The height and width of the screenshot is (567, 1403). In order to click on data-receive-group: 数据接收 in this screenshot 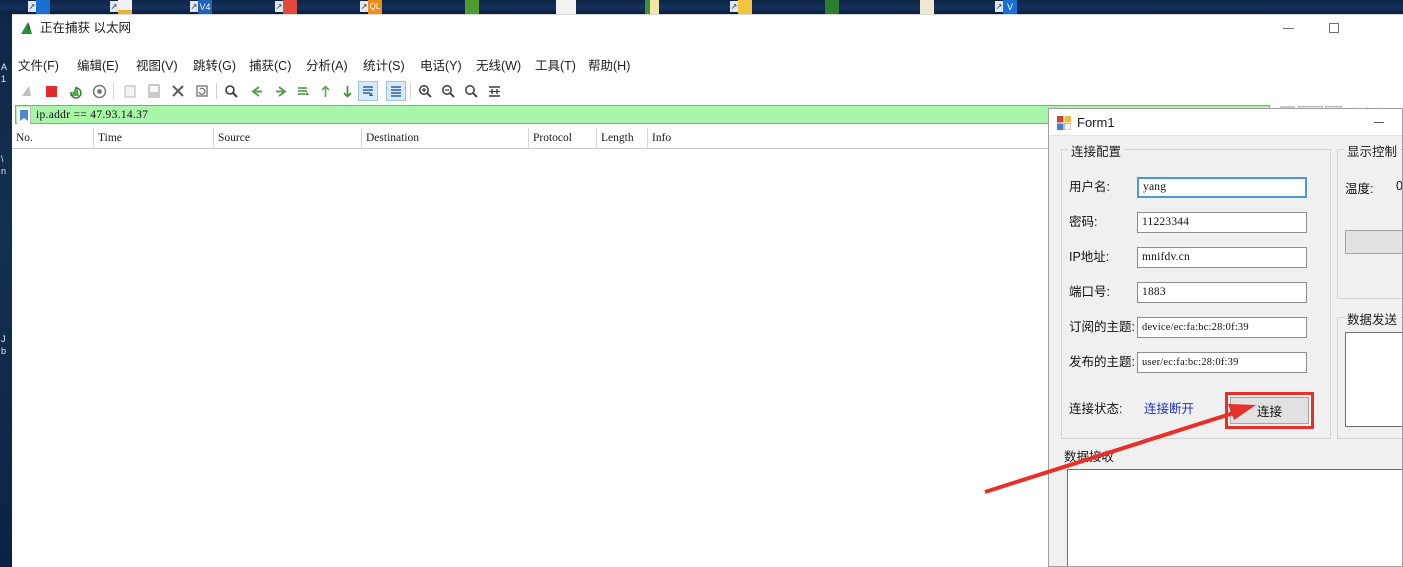, I will do `click(1231, 506)`.